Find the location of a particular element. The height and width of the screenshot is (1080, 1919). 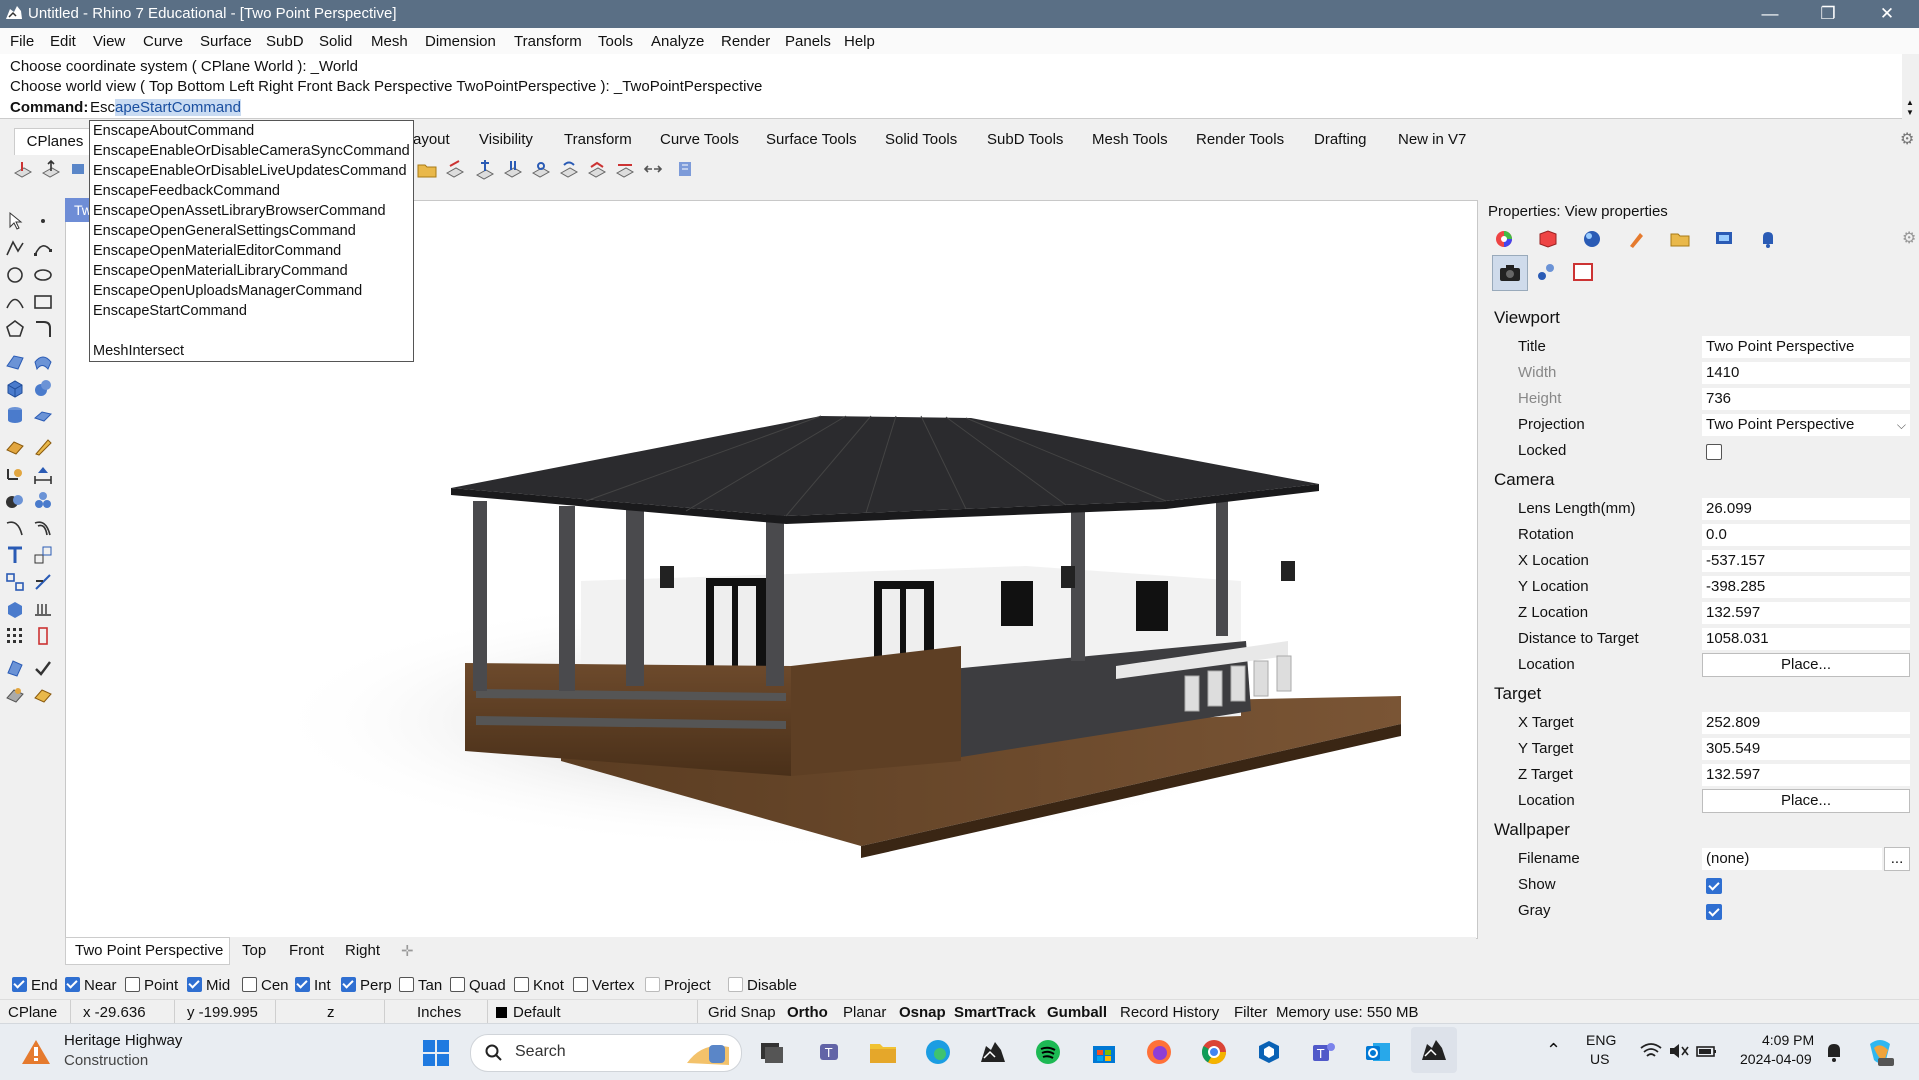

rhino-active-app is located at coordinates (1434, 1050).